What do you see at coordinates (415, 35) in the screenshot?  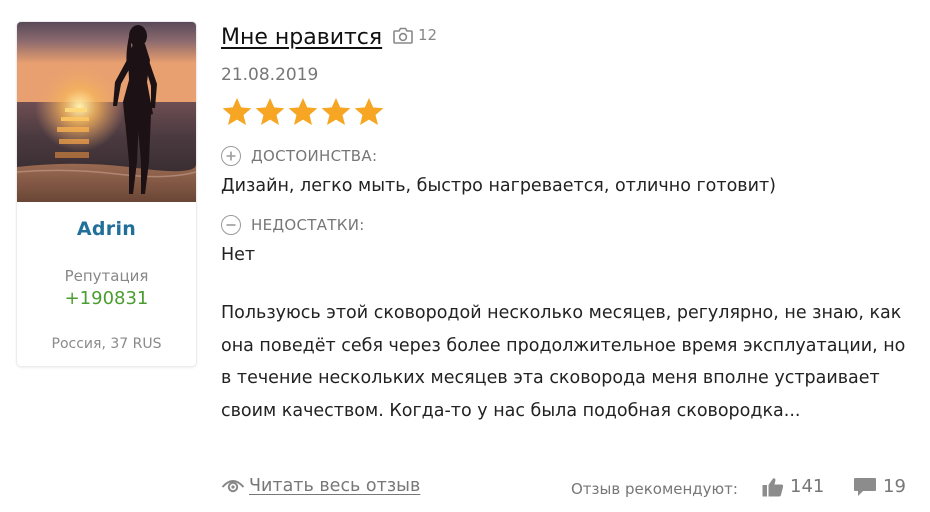 I see `photo-count: 12` at bounding box center [415, 35].